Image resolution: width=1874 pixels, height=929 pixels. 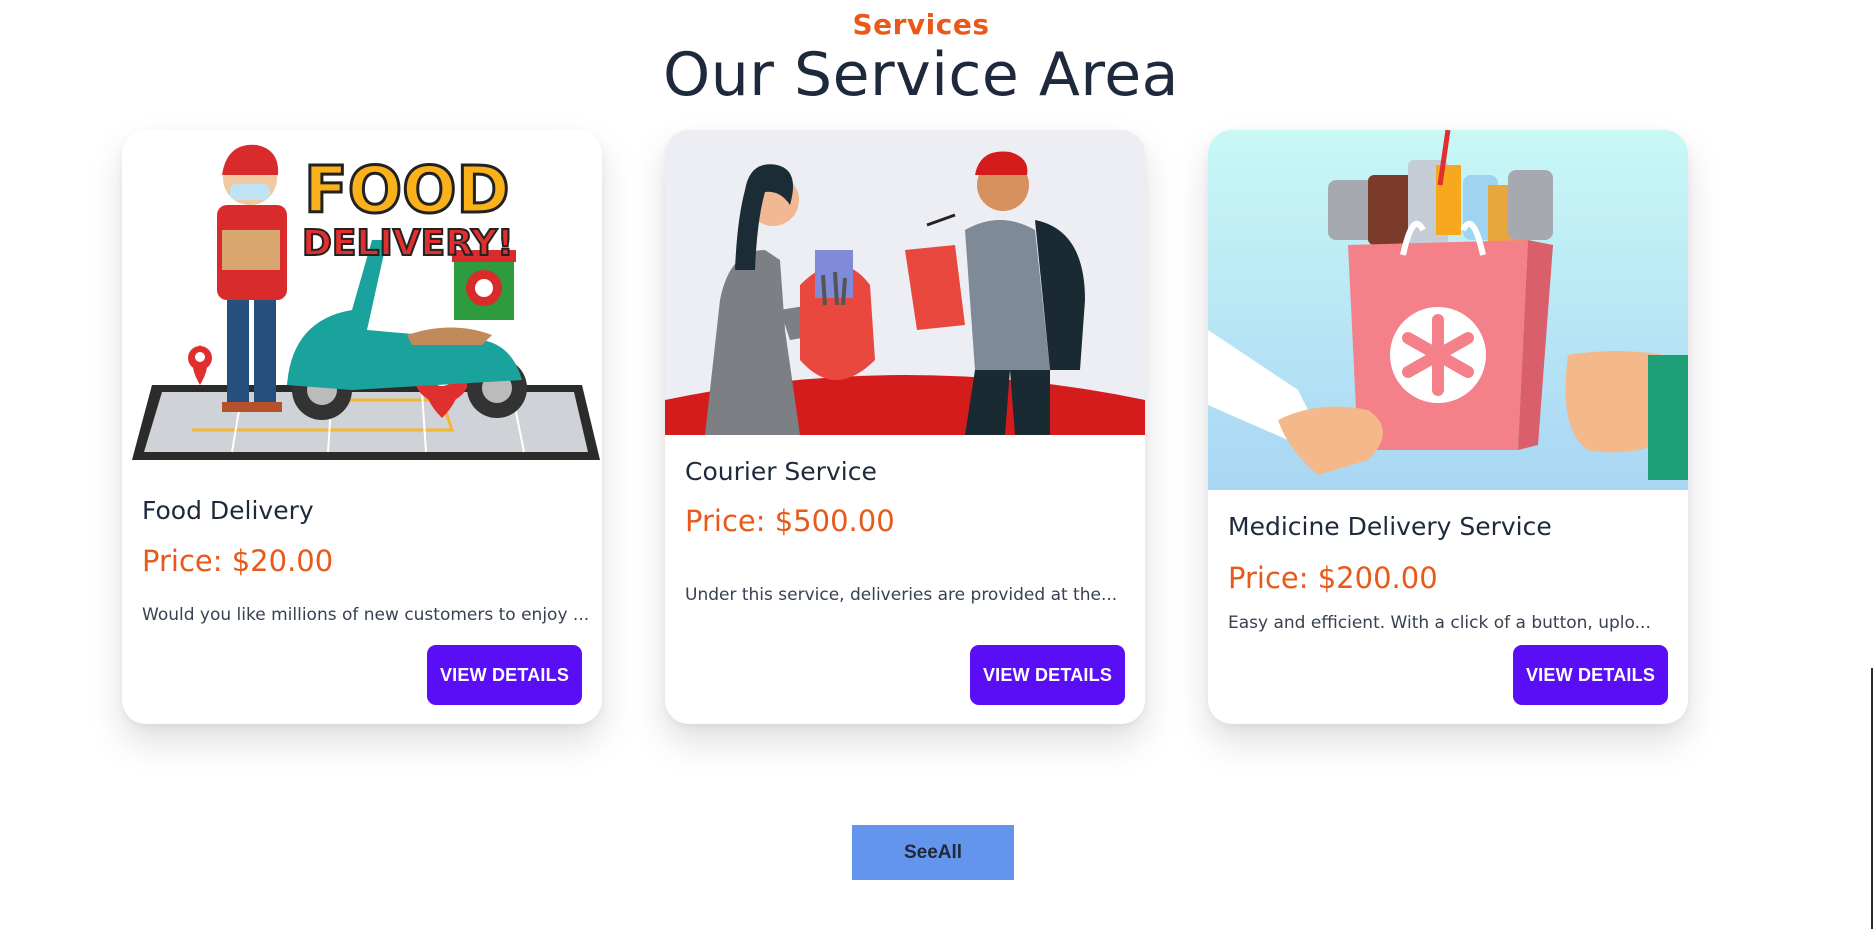 I want to click on view-details-button-medicine-delivery: VIEW DETAILS, so click(x=1590, y=675).